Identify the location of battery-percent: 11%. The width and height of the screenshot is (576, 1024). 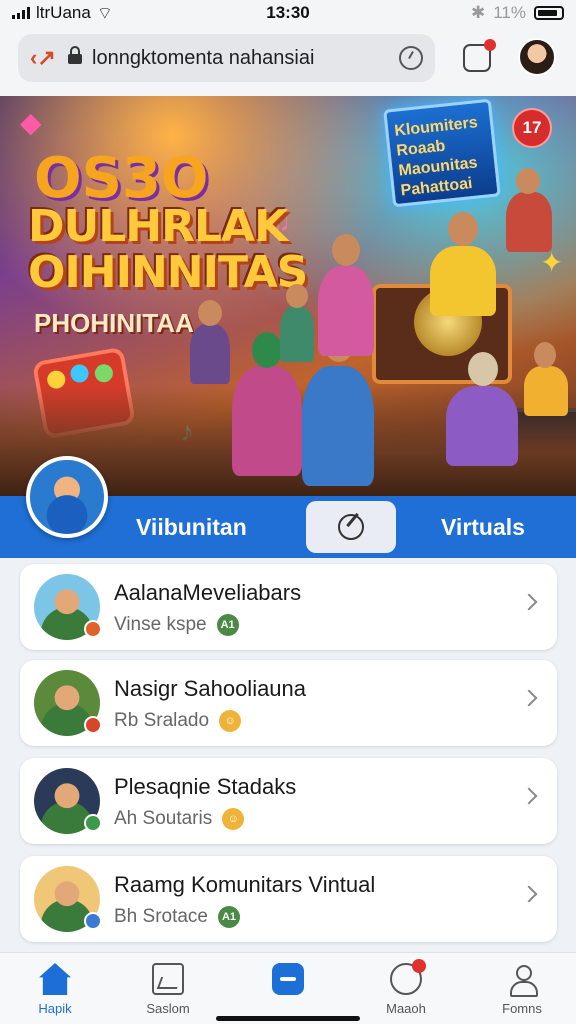
(509, 12).